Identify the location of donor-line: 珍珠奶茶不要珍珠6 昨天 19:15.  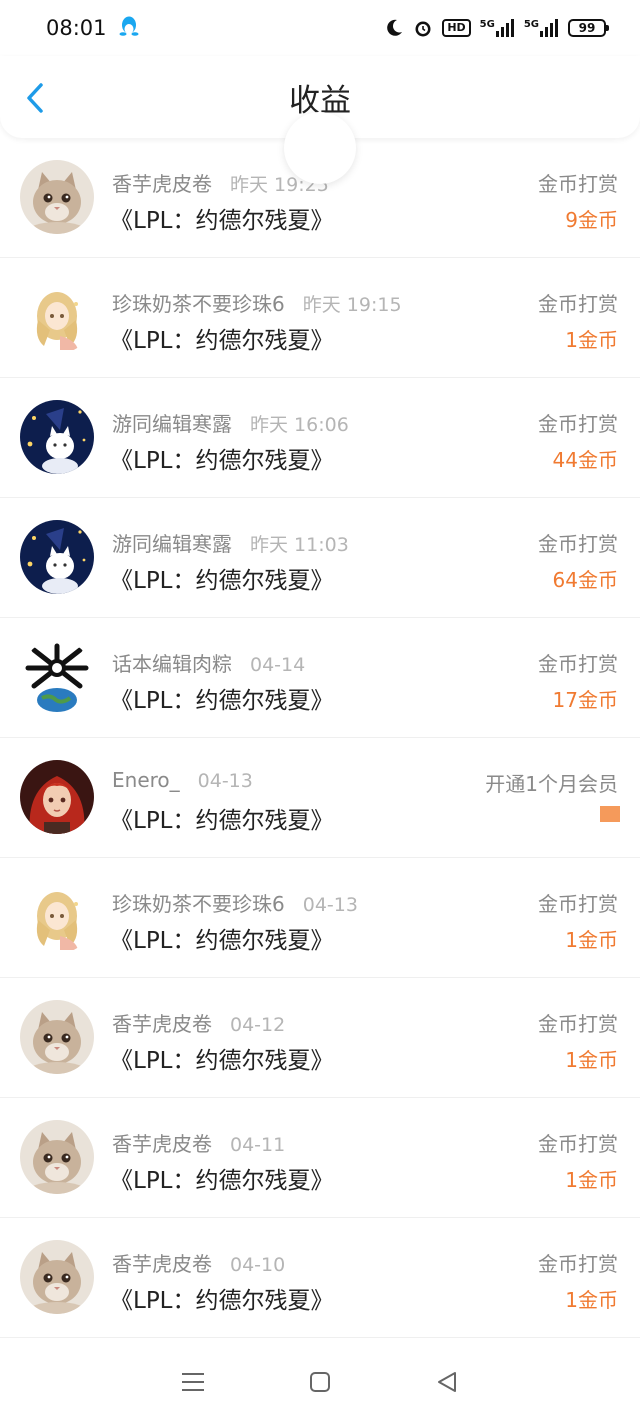
(257, 302).